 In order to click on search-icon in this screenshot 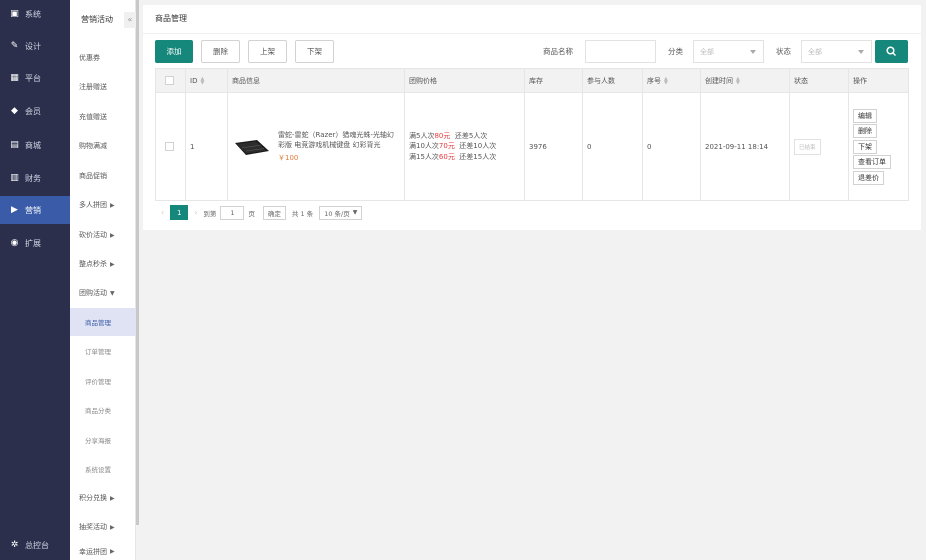, I will do `click(891, 51)`.